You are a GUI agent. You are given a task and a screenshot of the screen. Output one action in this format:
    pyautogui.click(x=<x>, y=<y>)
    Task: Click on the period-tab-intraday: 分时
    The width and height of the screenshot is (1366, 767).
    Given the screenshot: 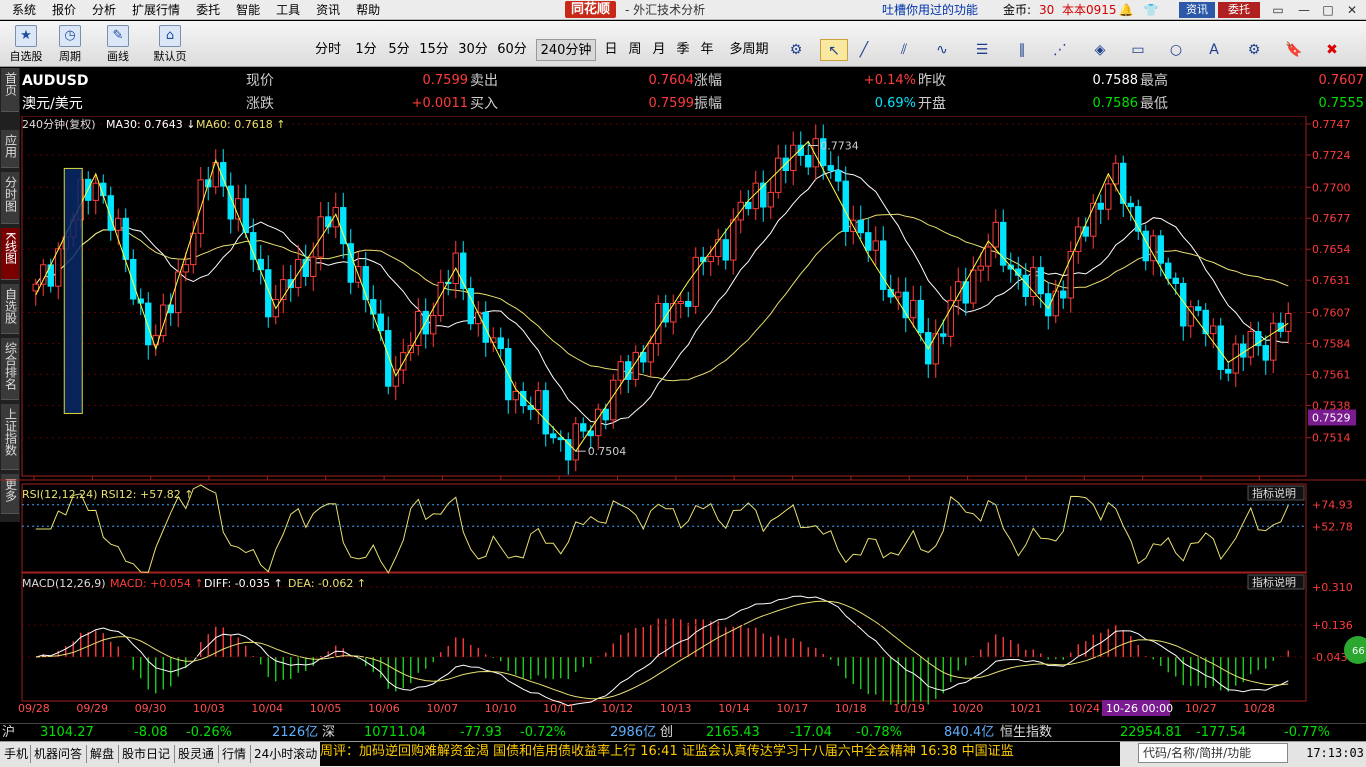 What is the action you would take?
    pyautogui.click(x=328, y=50)
    